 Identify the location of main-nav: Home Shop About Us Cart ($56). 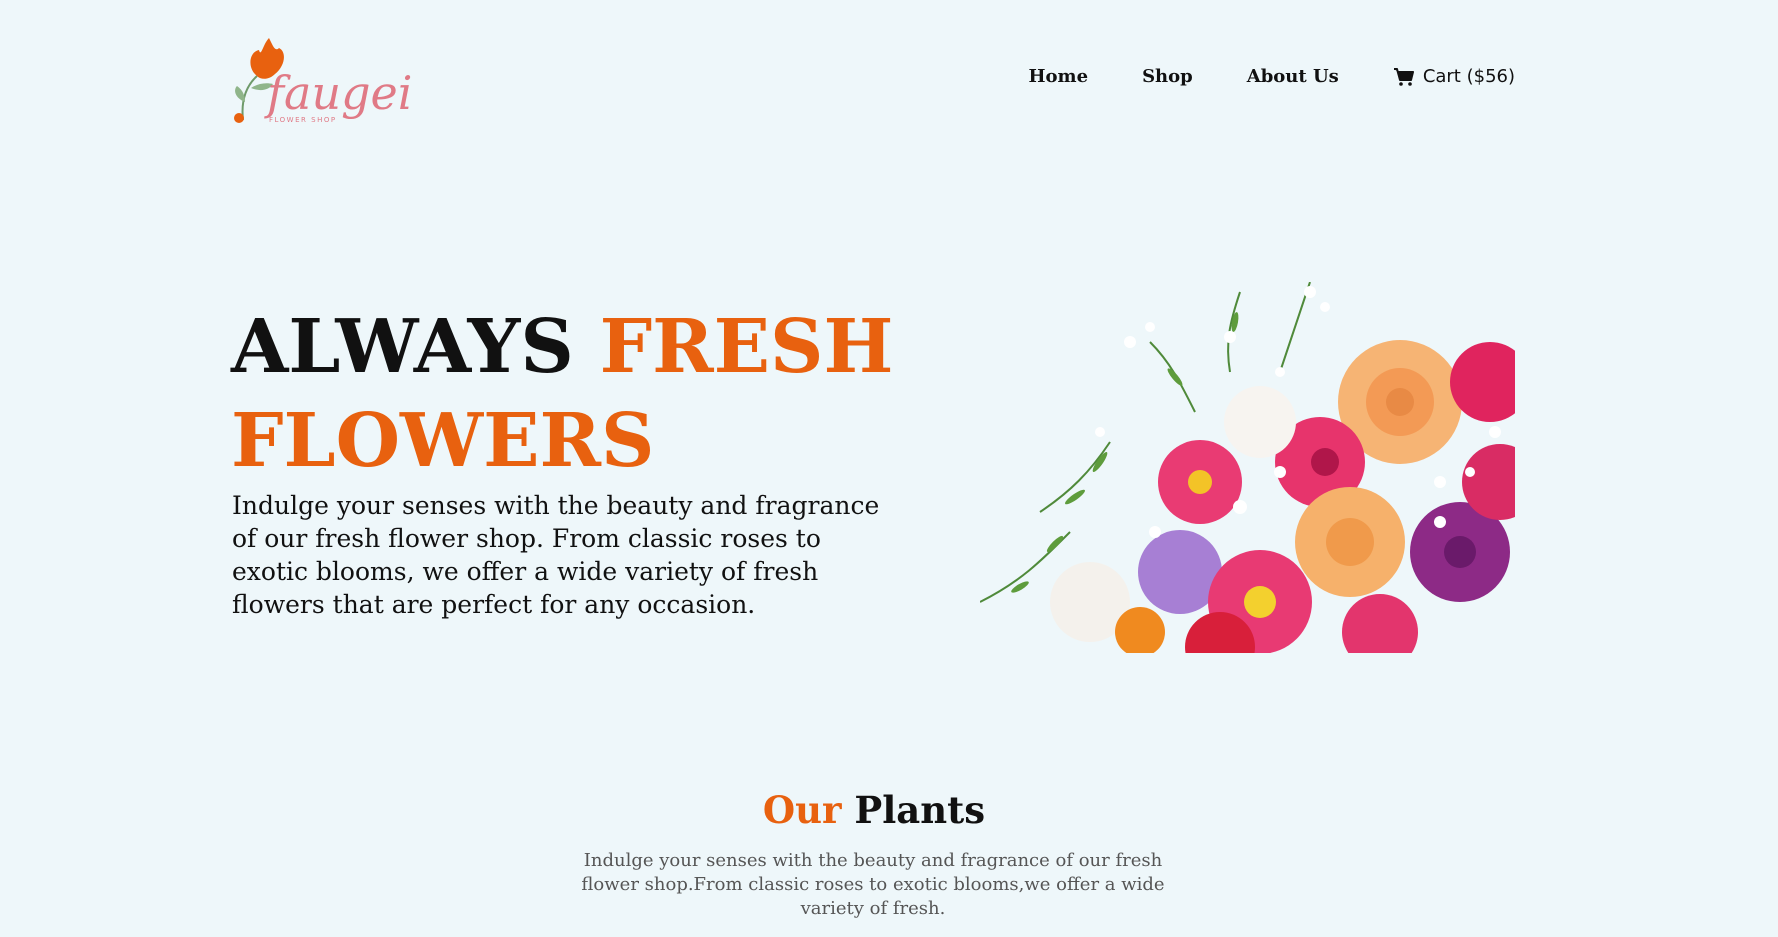
(1272, 76).